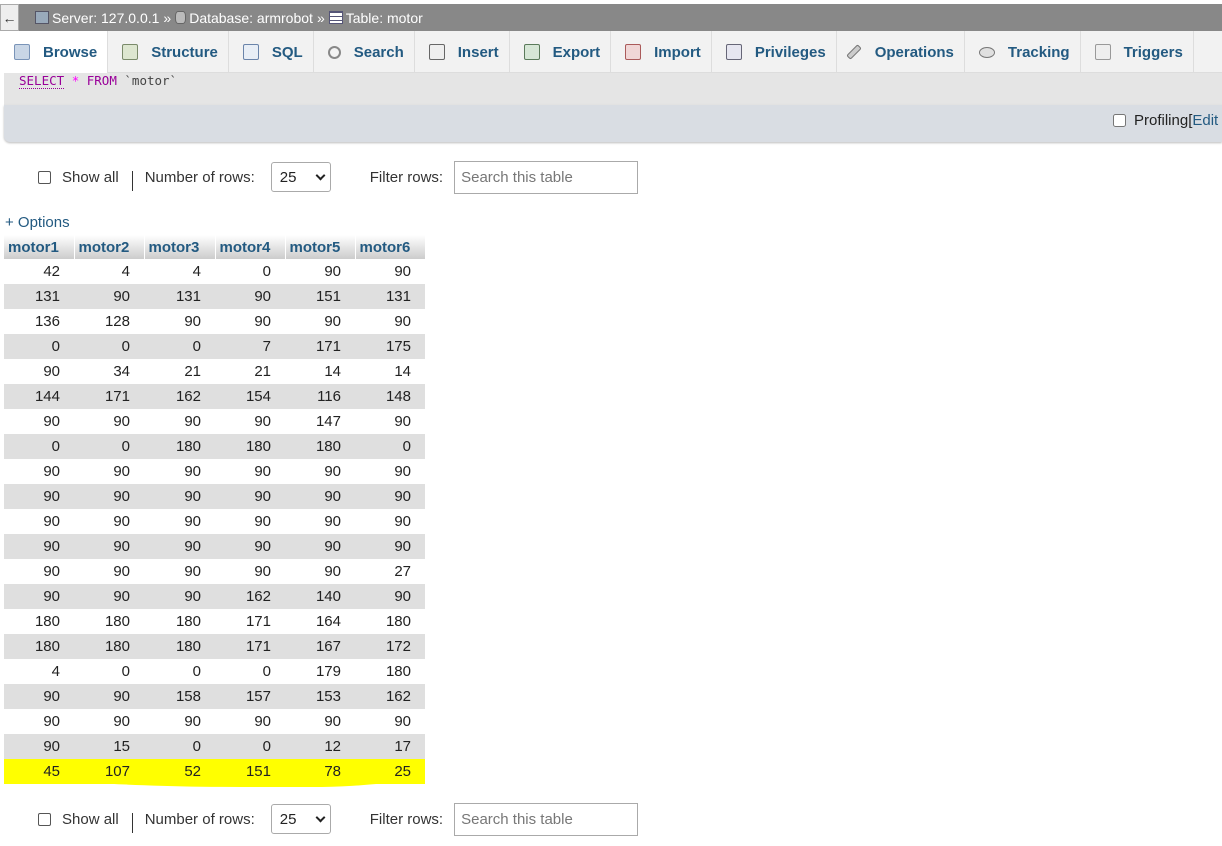  I want to click on profiling-checkbox, so click(1119, 120).